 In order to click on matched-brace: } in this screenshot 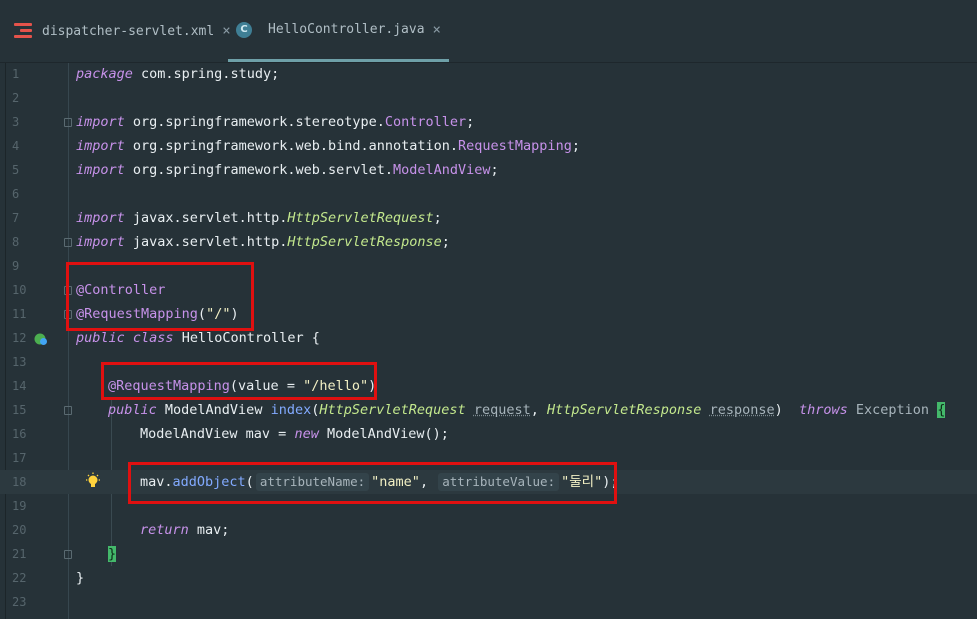, I will do `click(112, 554)`.